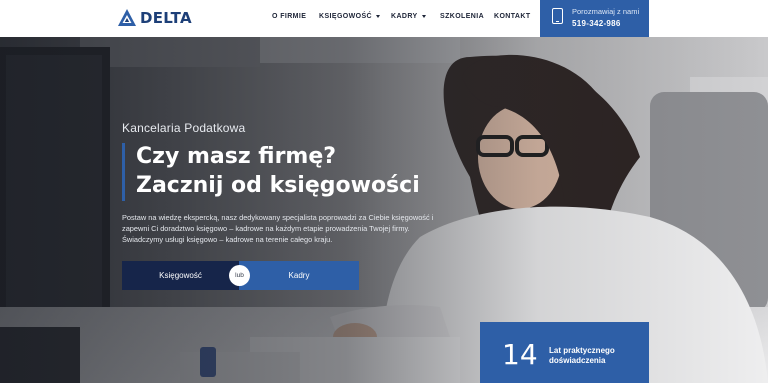 The height and width of the screenshot is (383, 768). What do you see at coordinates (184, 128) in the screenshot?
I see `hero-kicker: Kancelaria Podatkowa` at bounding box center [184, 128].